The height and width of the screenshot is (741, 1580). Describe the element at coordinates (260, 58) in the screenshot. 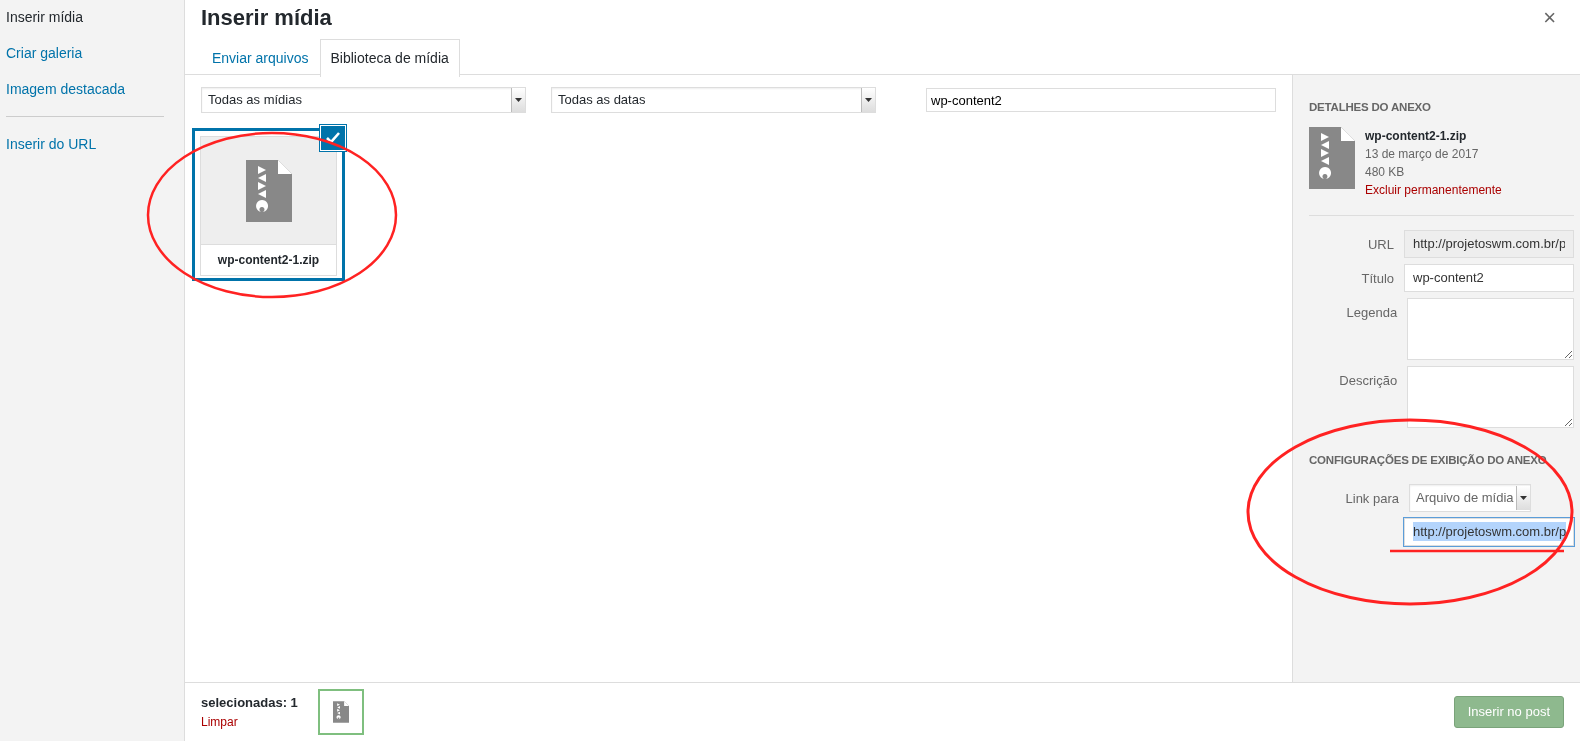

I see `tab: Enviar arquivos` at that location.